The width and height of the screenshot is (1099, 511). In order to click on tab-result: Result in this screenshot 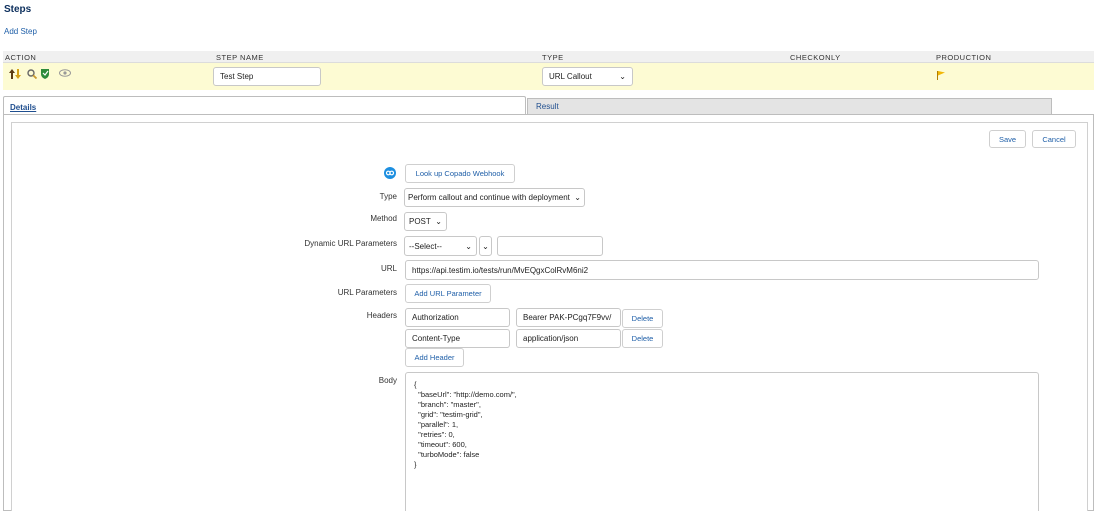, I will do `click(789, 106)`.